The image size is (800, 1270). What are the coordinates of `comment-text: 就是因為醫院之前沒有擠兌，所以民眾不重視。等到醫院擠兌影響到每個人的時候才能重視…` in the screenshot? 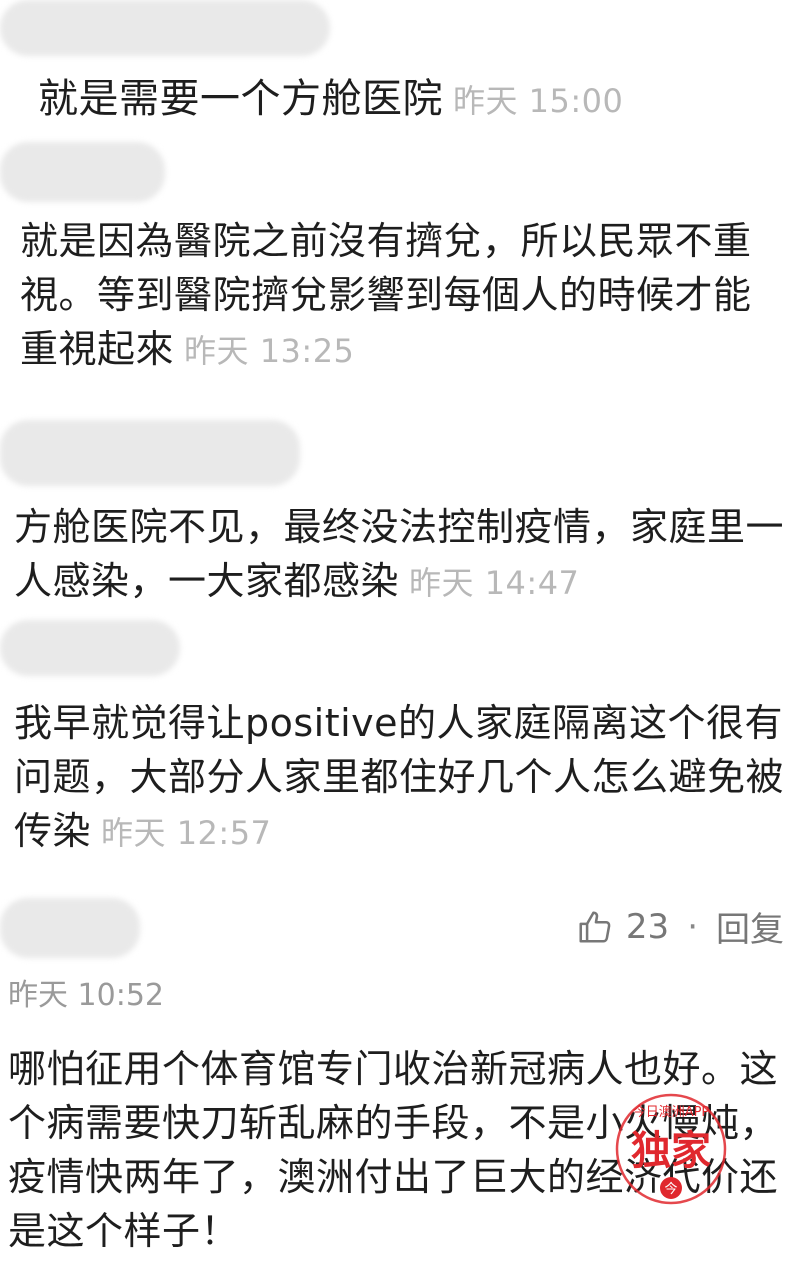 It's located at (403, 296).